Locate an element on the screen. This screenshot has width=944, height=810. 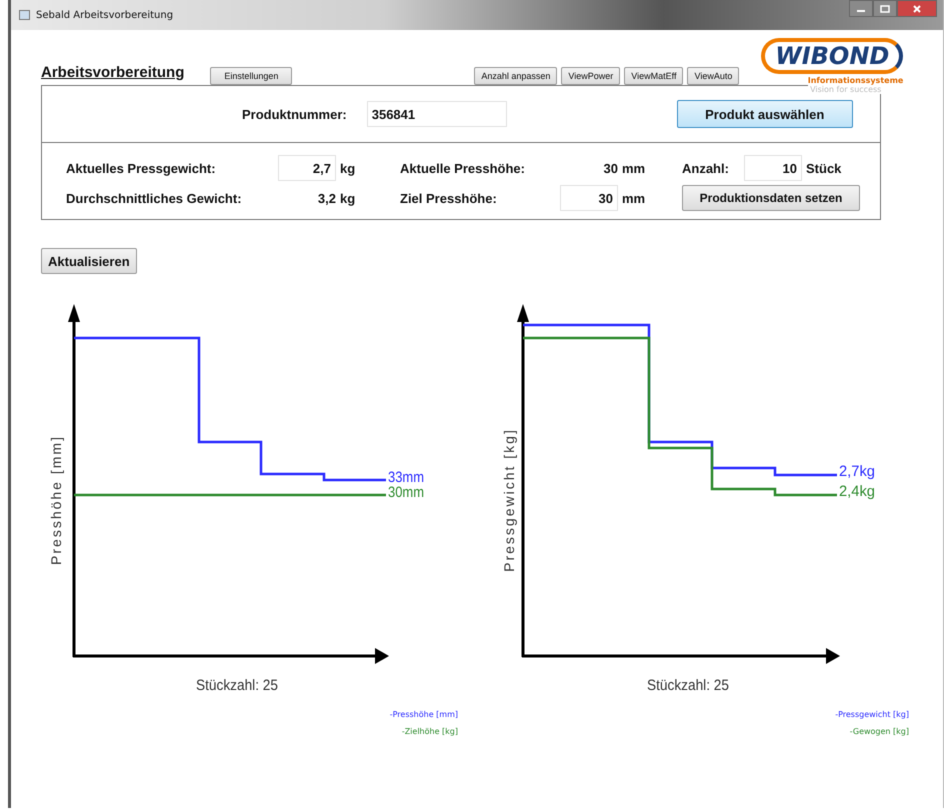
page-title: Arbeitsvorbereitung is located at coordinates (112, 72).